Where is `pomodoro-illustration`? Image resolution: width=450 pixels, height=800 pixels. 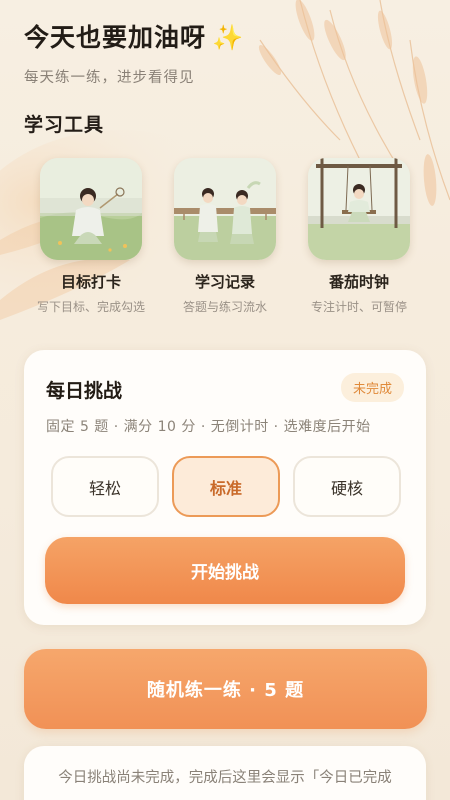 pomodoro-illustration is located at coordinates (359, 209).